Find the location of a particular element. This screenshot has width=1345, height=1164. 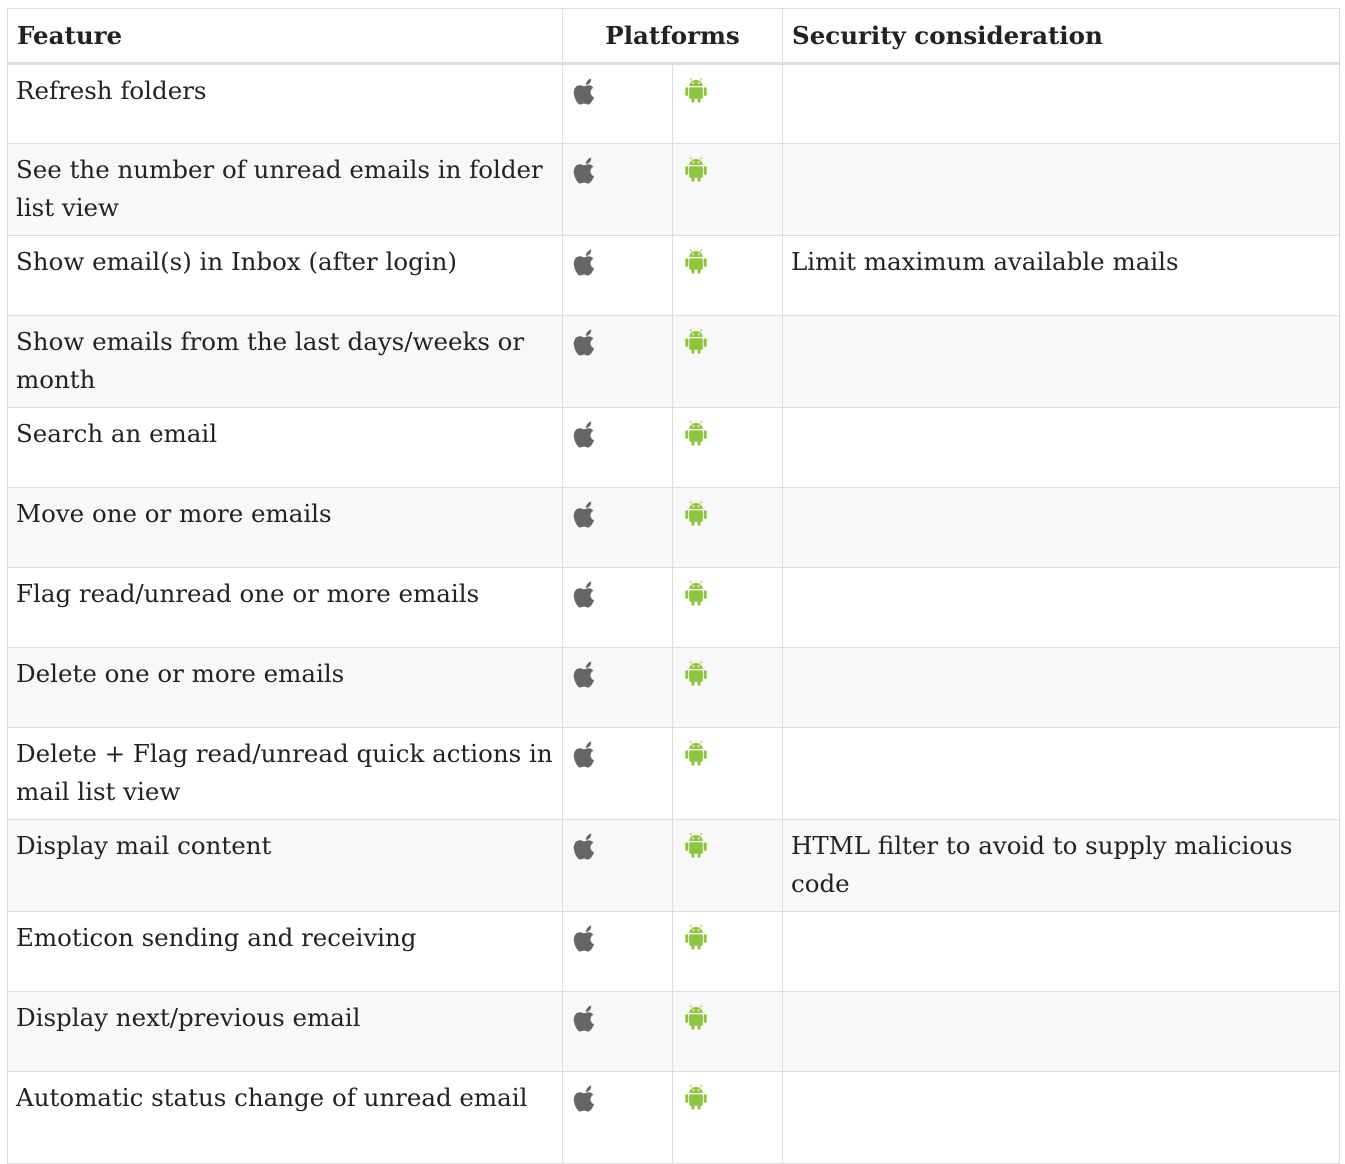

table-row: Refresh folders is located at coordinates (673, 103).